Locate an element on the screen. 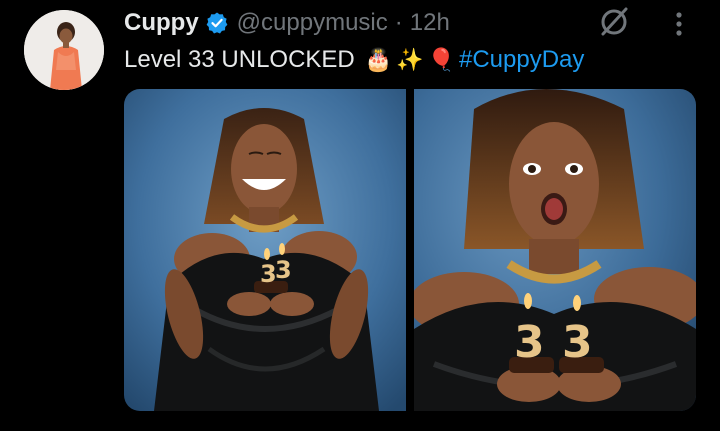 The height and width of the screenshot is (431, 720). balloon-emoji: 🎈 is located at coordinates (441, 60).